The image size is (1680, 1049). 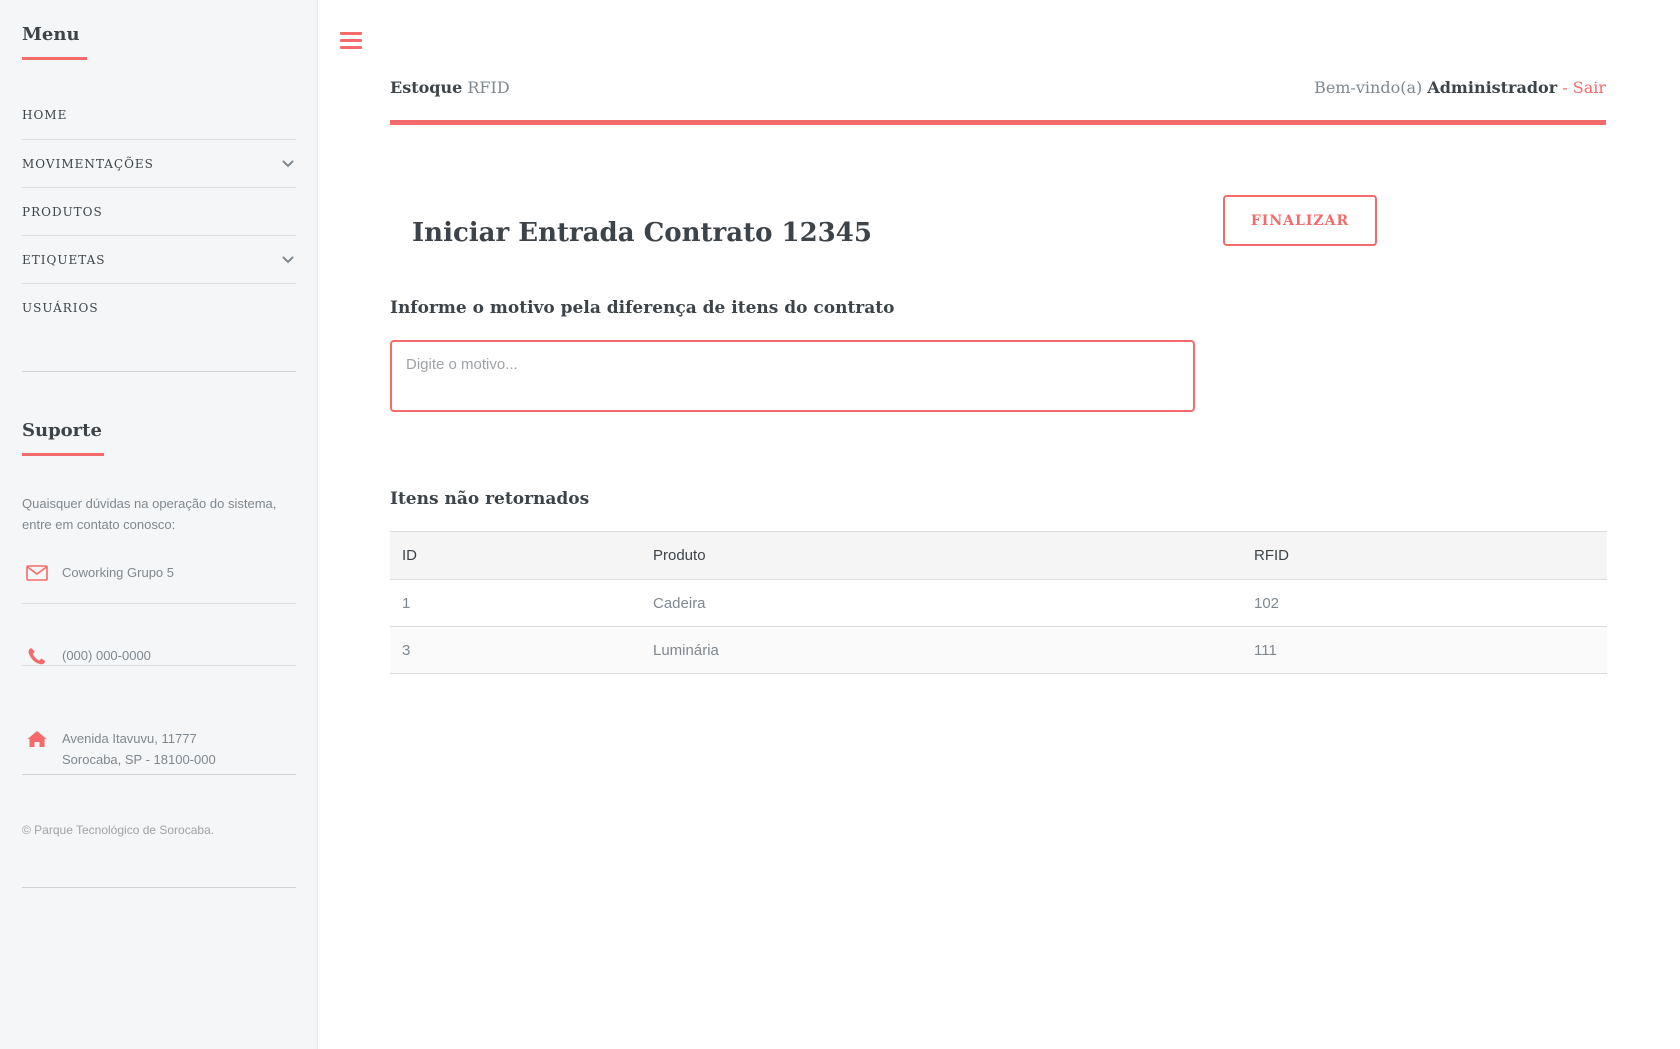 I want to click on menu-title-underline, so click(x=54, y=58).